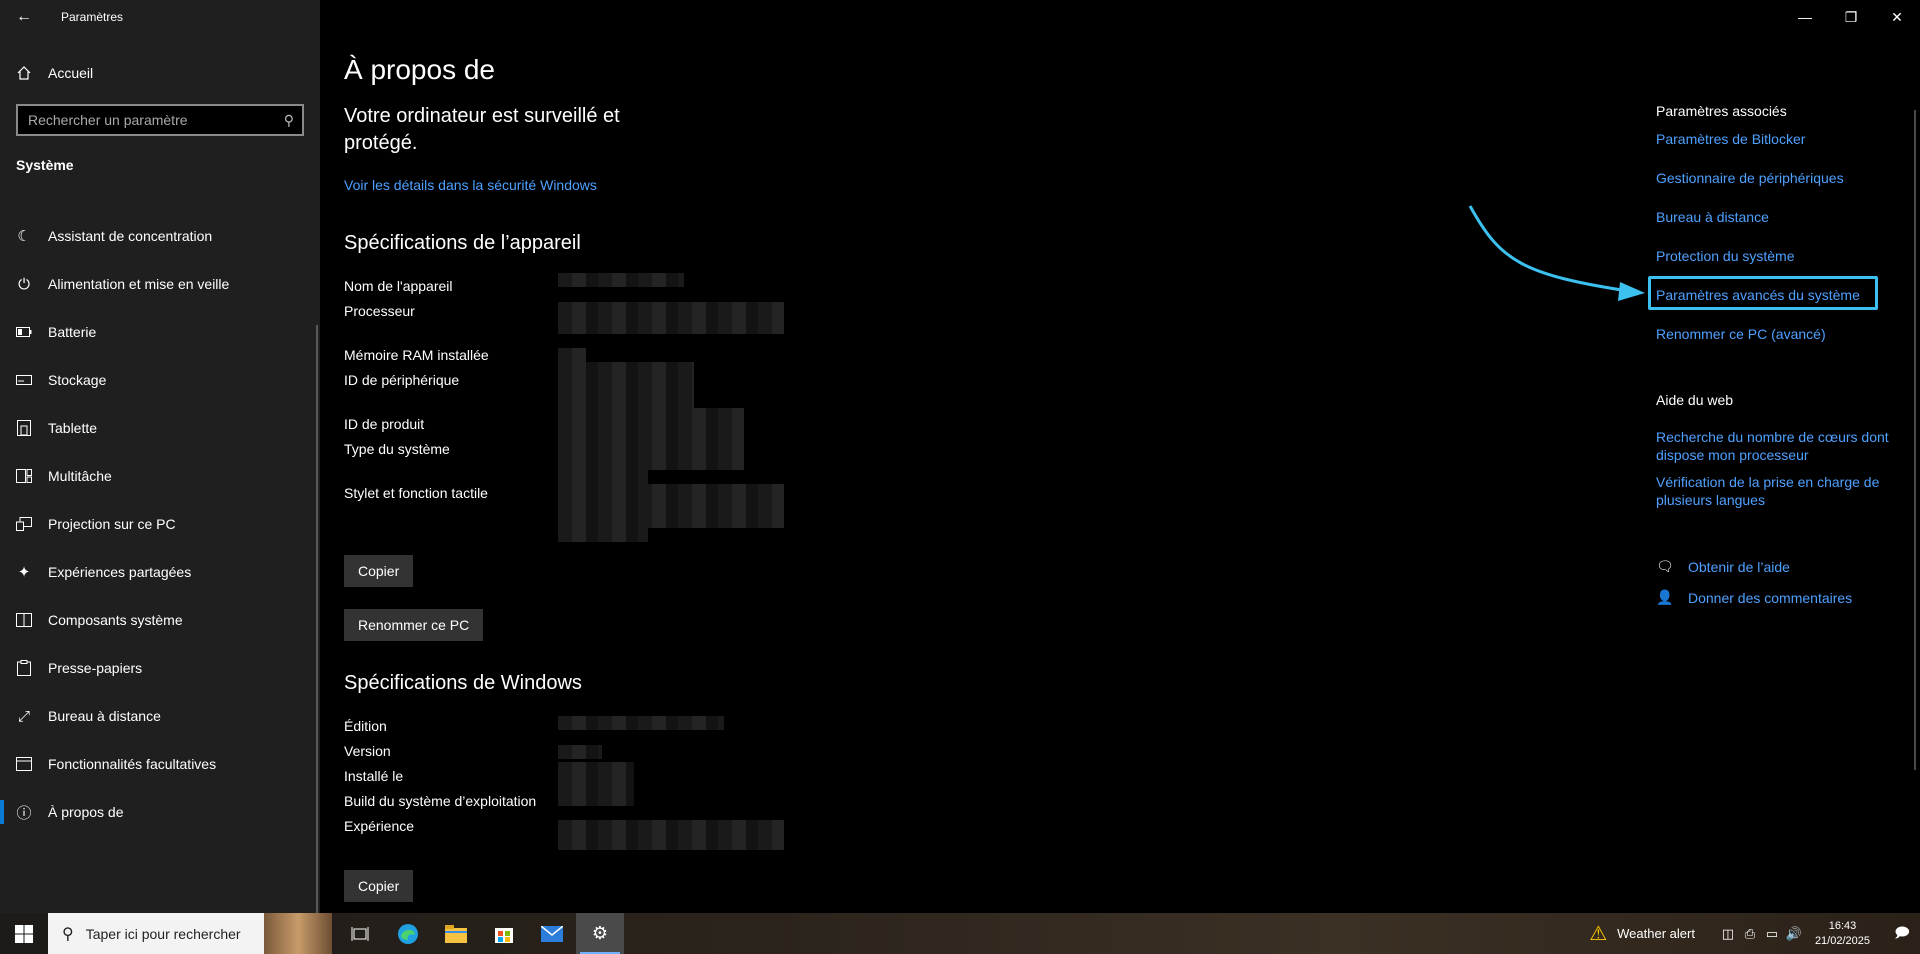 Image resolution: width=1920 pixels, height=954 pixels. What do you see at coordinates (72, 332) in the screenshot?
I see `sidebar-item-label: Batterie` at bounding box center [72, 332].